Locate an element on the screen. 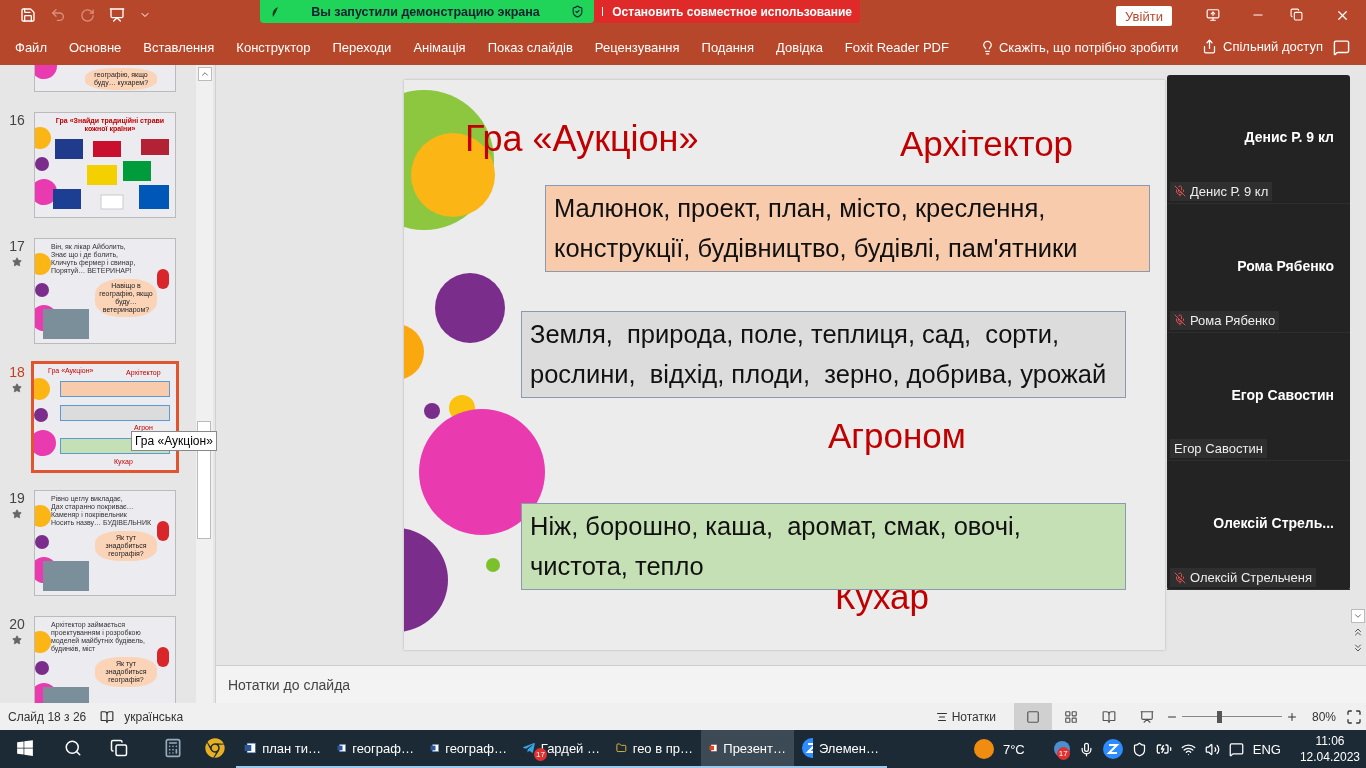 This screenshot has height=768, width=1366. stop-sharing-button: Остановить совместное использование is located at coordinates (727, 11).